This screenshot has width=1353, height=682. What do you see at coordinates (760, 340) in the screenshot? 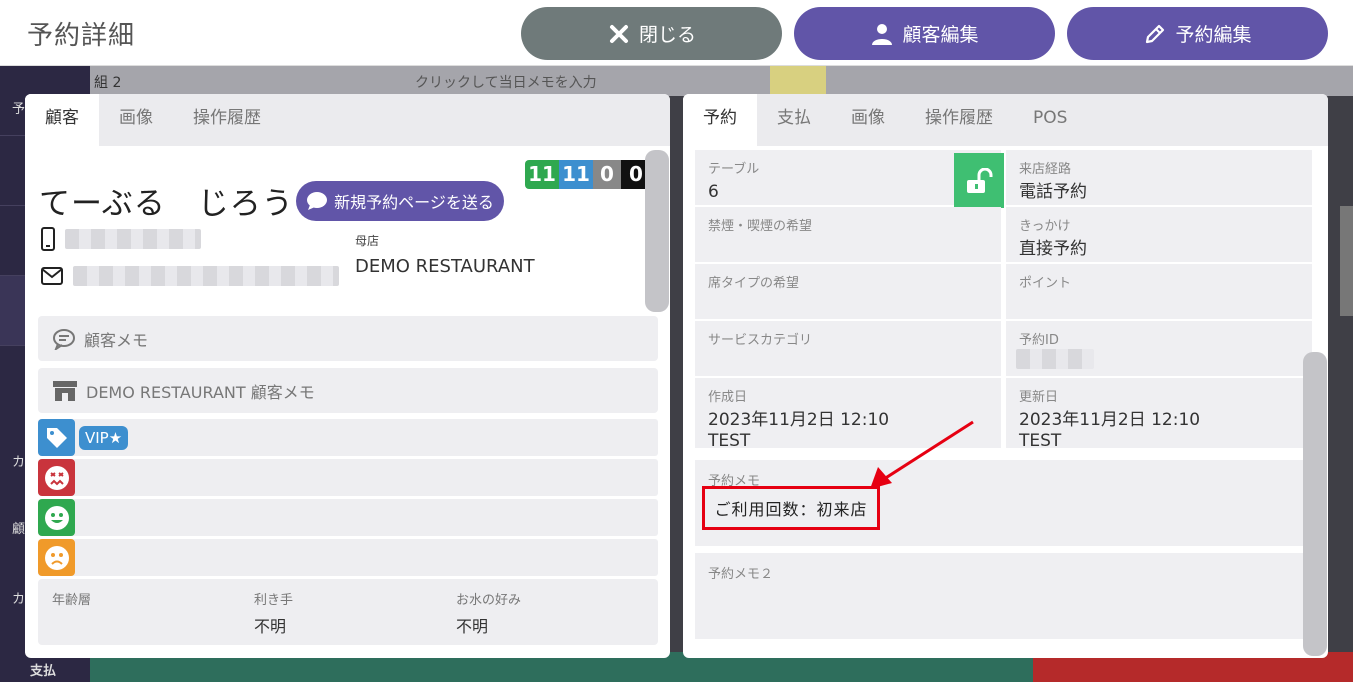
I see `service-category-label: サービスカテゴリ` at bounding box center [760, 340].